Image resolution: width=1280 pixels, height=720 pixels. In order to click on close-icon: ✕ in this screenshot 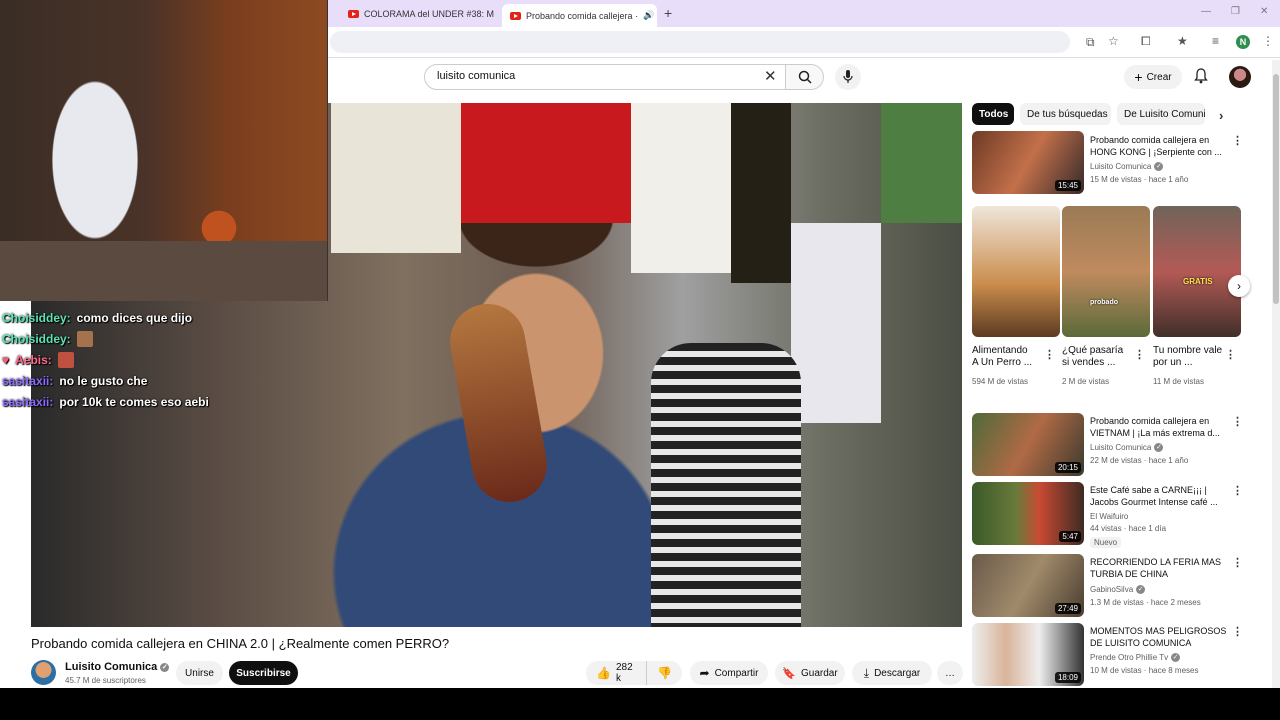, I will do `click(499, 13)`.